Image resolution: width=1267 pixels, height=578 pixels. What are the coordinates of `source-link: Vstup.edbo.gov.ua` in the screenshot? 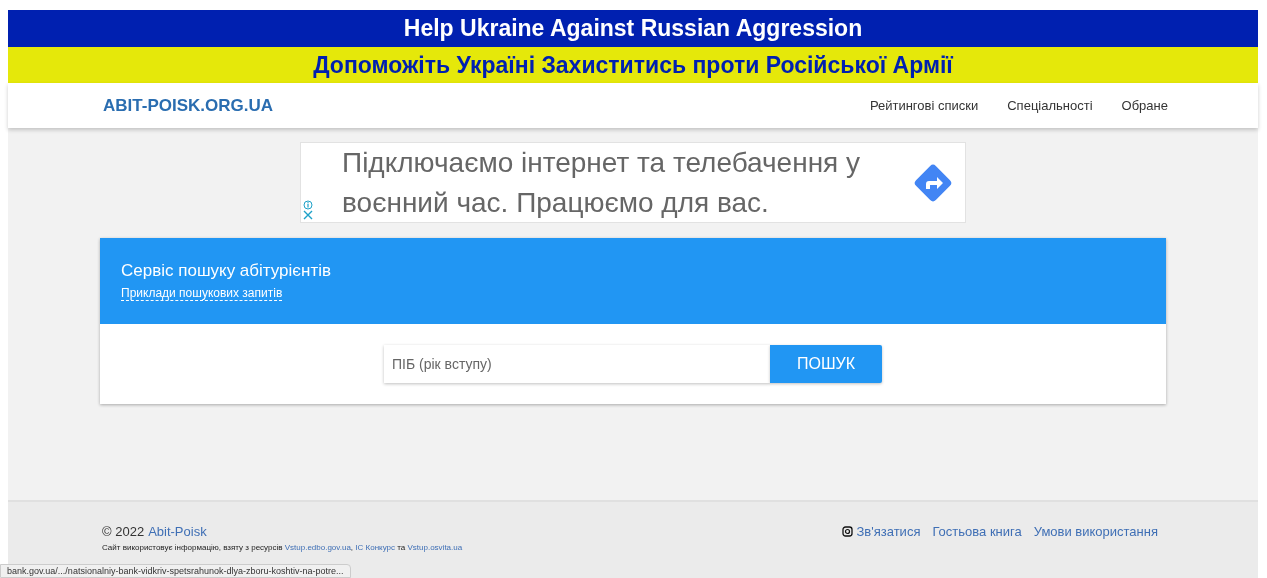 It's located at (317, 547).